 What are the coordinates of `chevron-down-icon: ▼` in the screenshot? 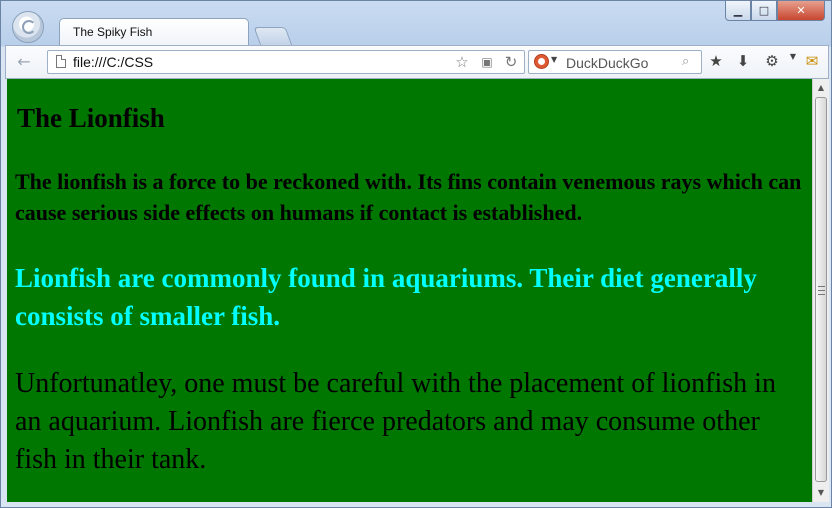 It's located at (554, 59).